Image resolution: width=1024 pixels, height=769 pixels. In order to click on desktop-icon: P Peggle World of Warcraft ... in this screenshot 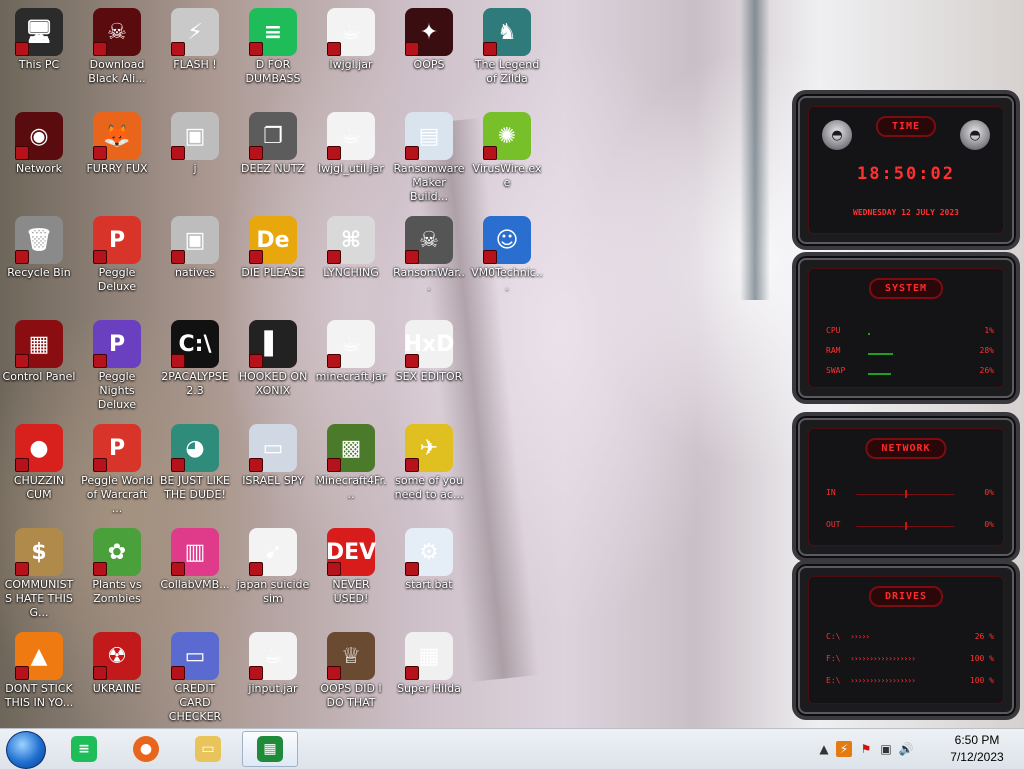, I will do `click(117, 470)`.